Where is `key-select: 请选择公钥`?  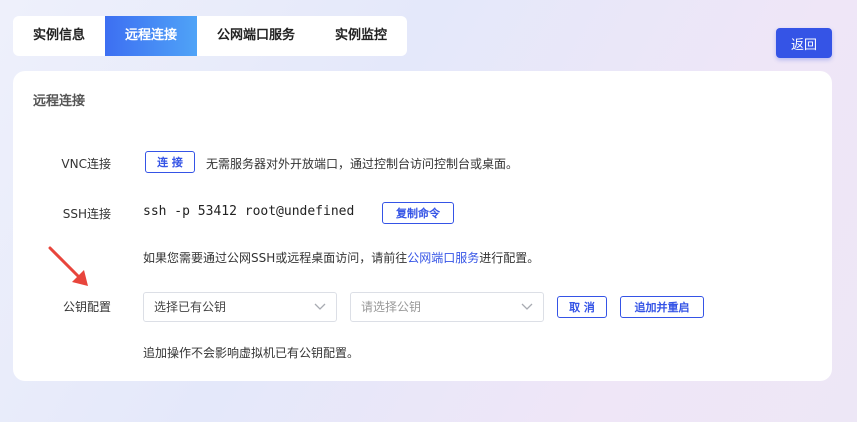 key-select: 请选择公钥 is located at coordinates (447, 307).